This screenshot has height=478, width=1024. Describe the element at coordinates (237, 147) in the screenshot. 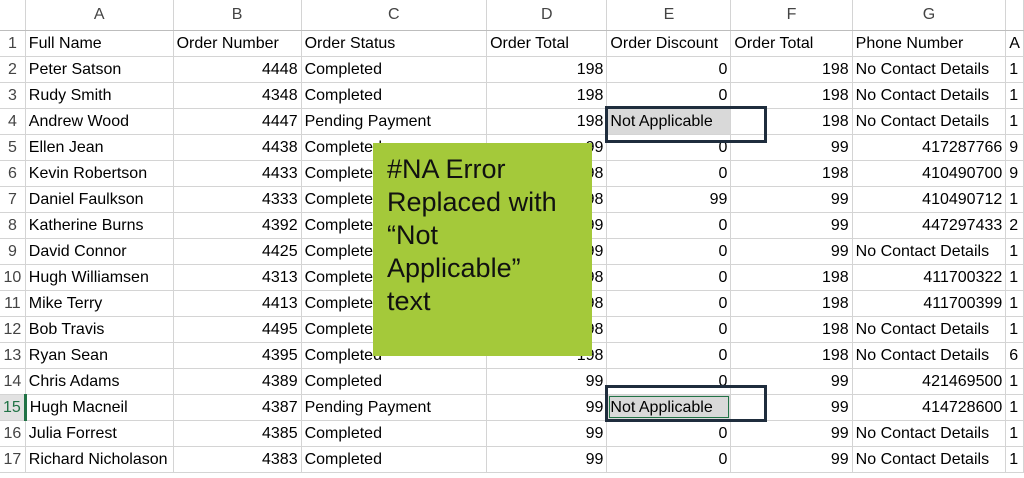

I see `cell: 4438` at that location.